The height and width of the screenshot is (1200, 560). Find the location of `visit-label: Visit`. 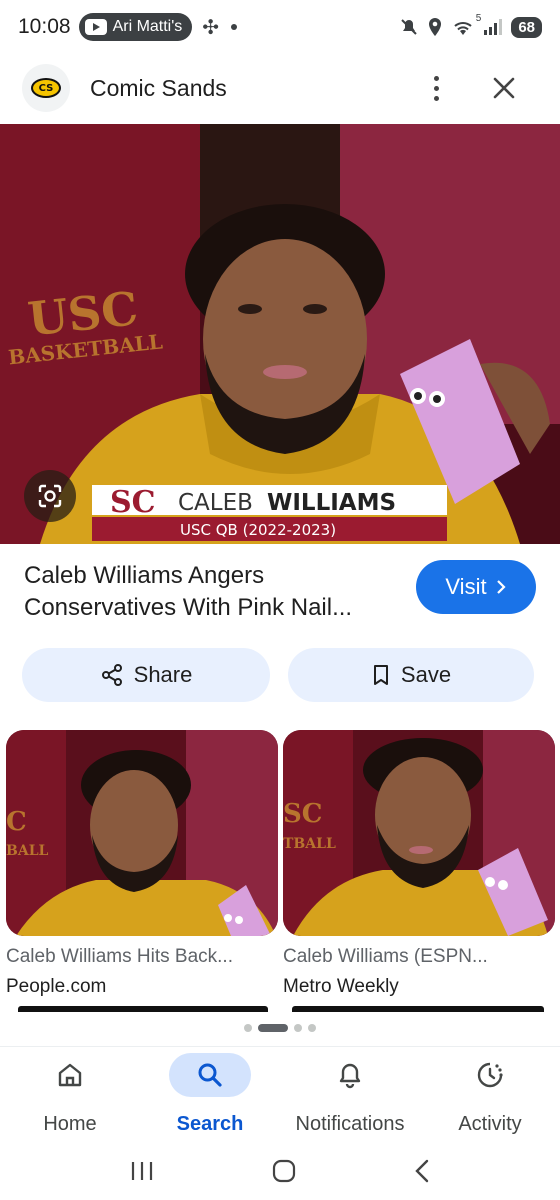

visit-label: Visit is located at coordinates (466, 586).